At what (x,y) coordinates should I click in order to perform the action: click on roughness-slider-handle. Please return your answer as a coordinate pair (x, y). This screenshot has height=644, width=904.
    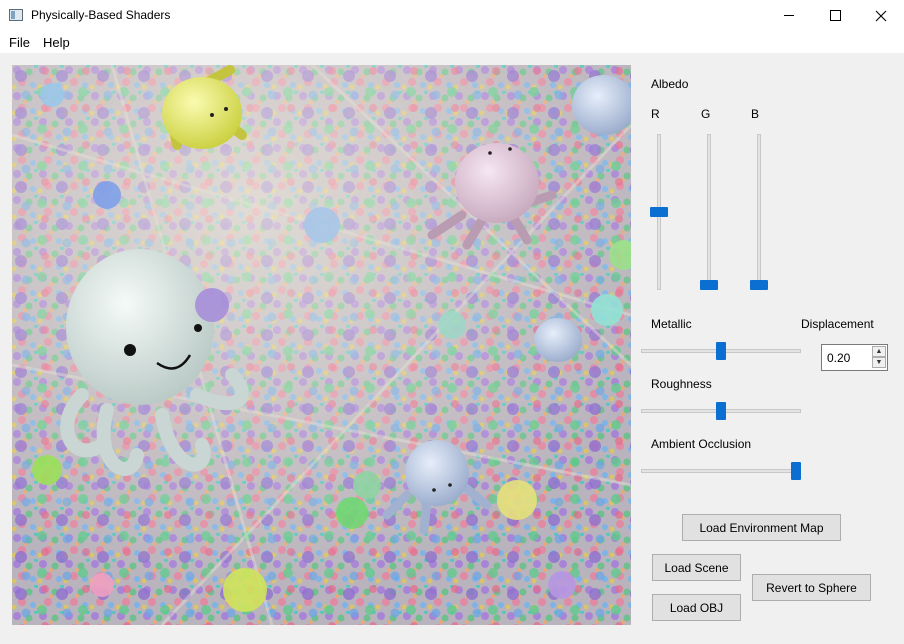
    Looking at the image, I should click on (721, 411).